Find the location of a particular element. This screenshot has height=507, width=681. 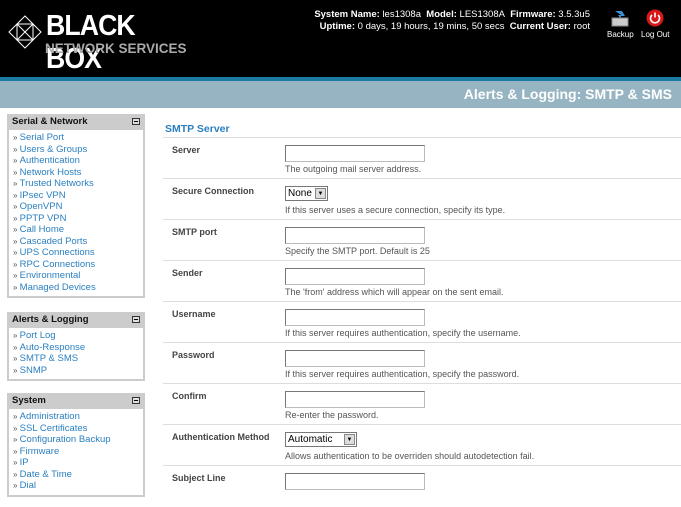

uptime-label: Uptime: is located at coordinates (337, 26).